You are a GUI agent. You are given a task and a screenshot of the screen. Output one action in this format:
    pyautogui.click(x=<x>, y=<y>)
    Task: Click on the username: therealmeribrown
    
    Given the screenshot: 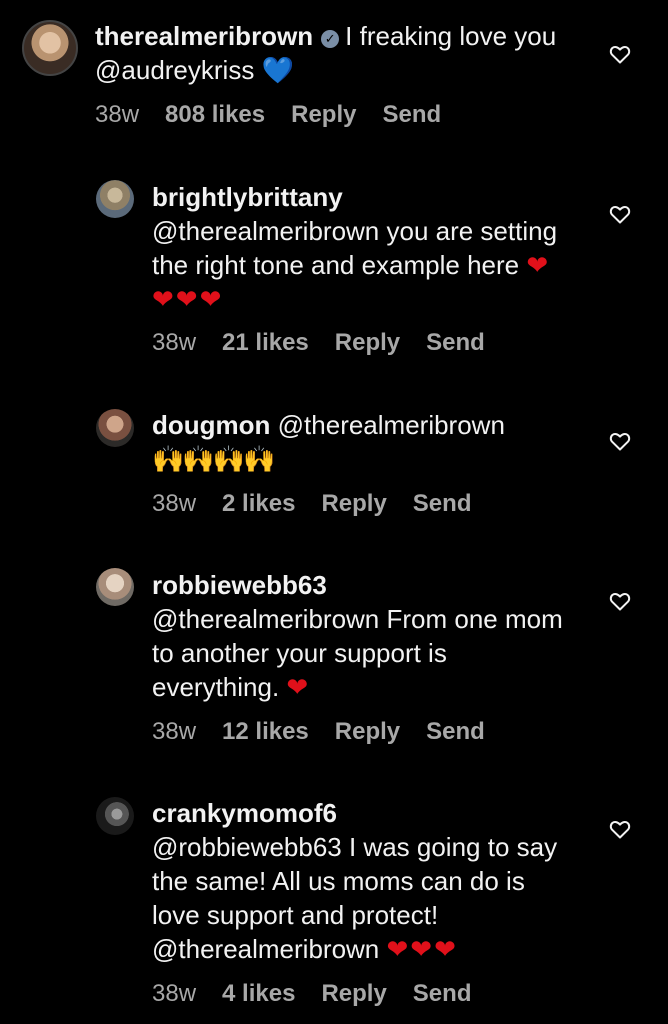 What is the action you would take?
    pyautogui.click(x=204, y=36)
    